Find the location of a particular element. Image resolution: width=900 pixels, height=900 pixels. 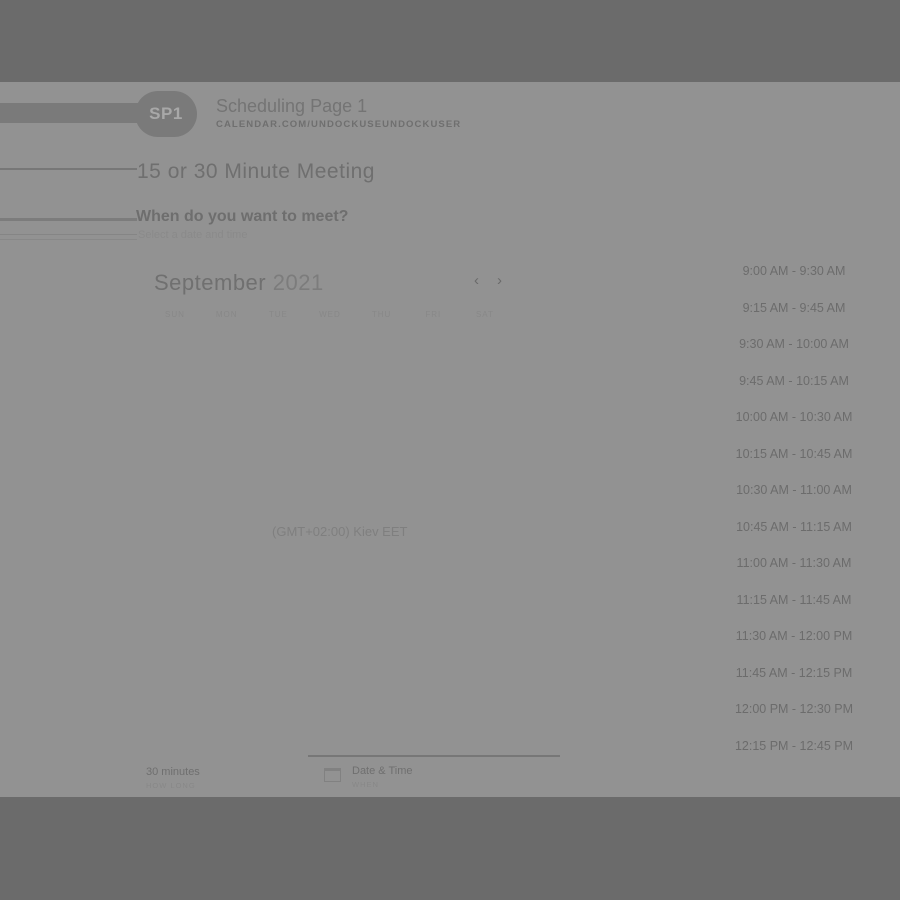

weekday-label: WED is located at coordinates (330, 314).